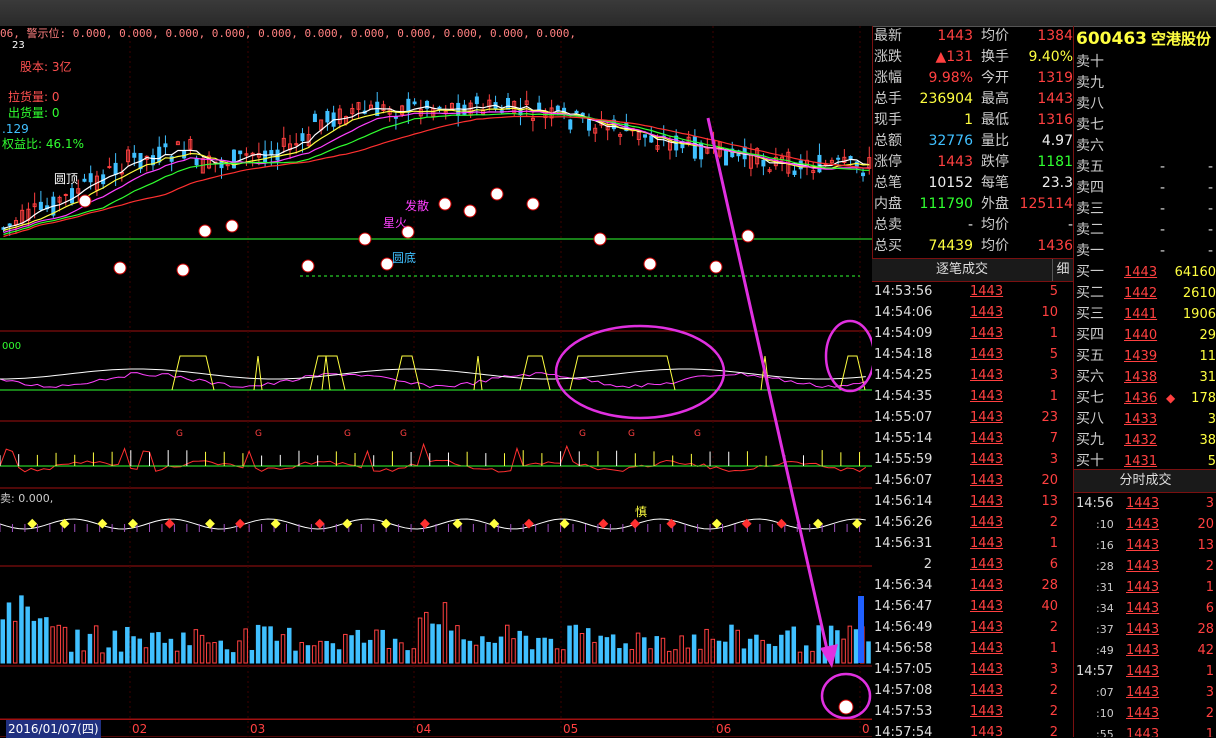 This screenshot has width=1216, height=738. What do you see at coordinates (1145, 146) in the screenshot?
I see `ask-level-row: 卖六` at bounding box center [1145, 146].